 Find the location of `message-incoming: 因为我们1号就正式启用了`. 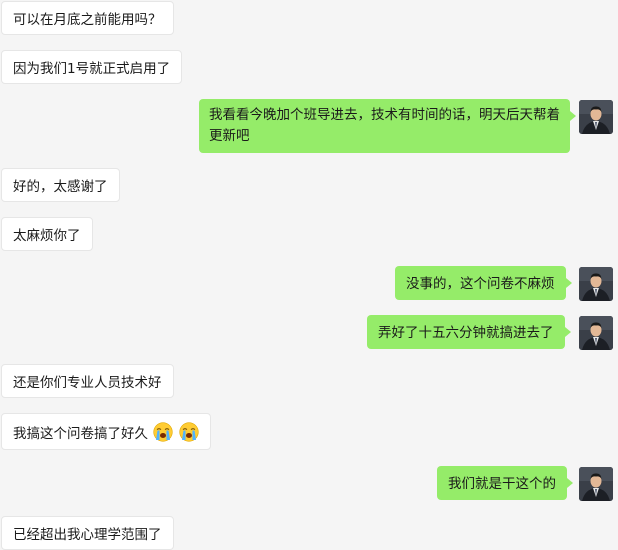

message-incoming: 因为我们1号就正式启用了 is located at coordinates (92, 67).